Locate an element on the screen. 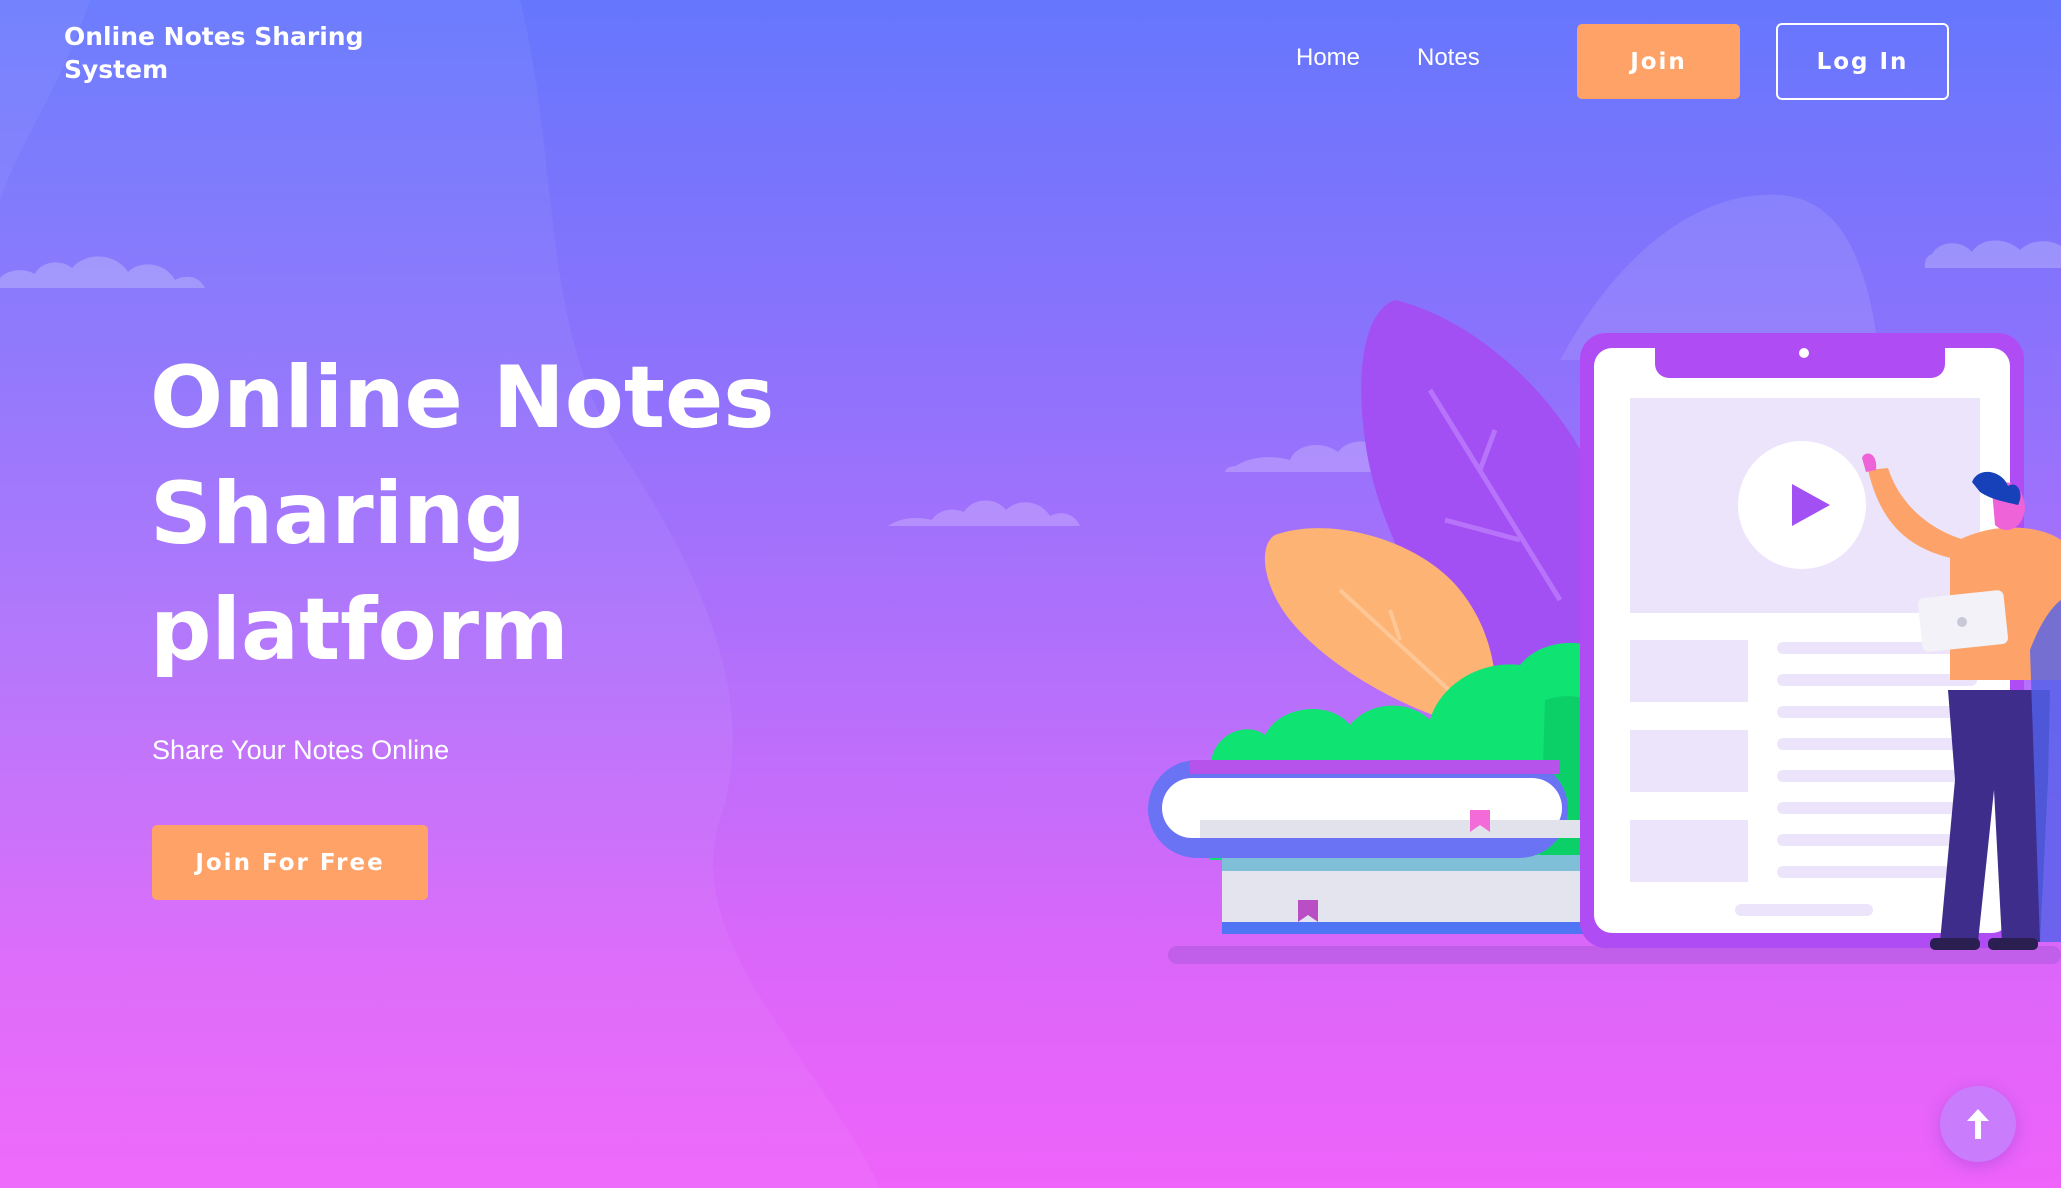  join-for-free-button: Join For Free is located at coordinates (290, 862).